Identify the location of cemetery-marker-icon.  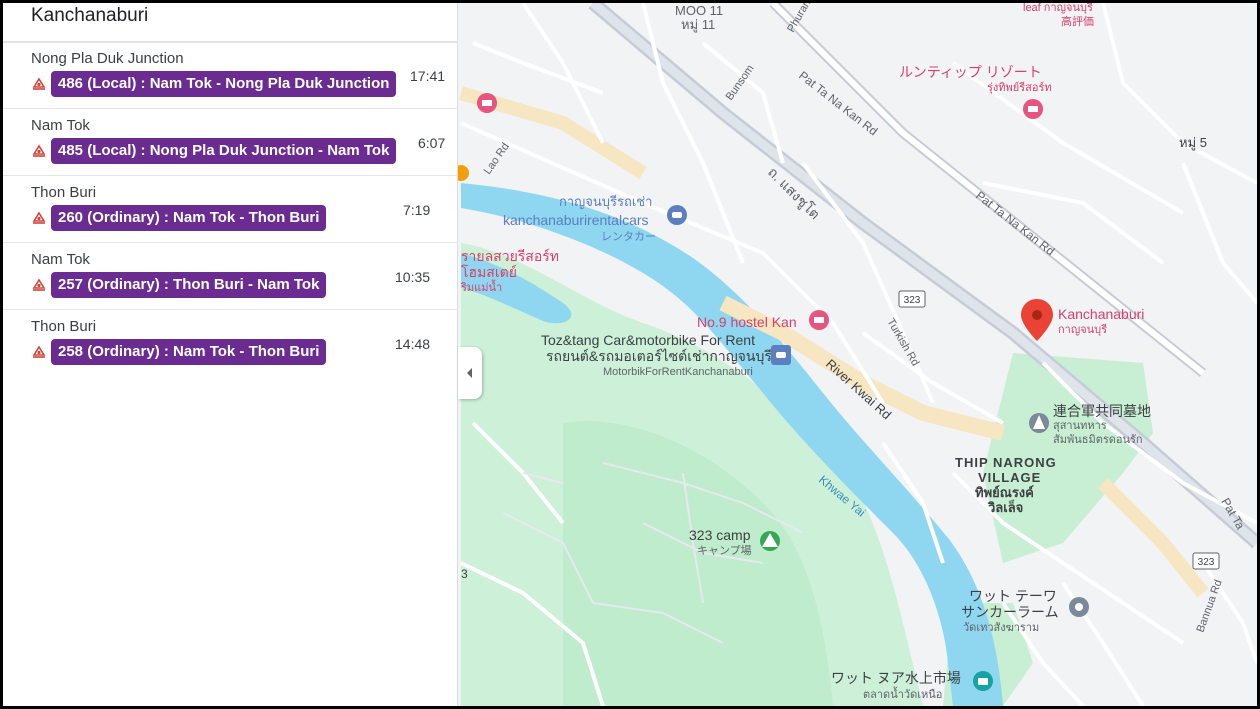
(1039, 423).